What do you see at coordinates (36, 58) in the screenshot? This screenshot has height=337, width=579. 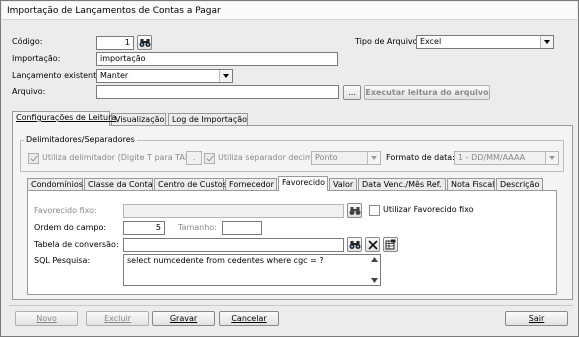 I see `importacao-label: Importação:` at bounding box center [36, 58].